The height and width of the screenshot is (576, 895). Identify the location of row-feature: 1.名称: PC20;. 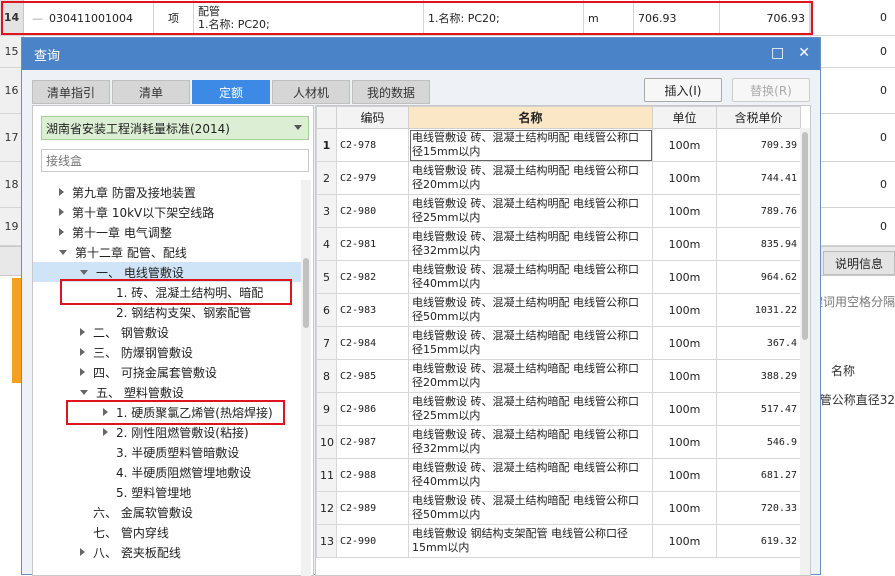
(504, 18).